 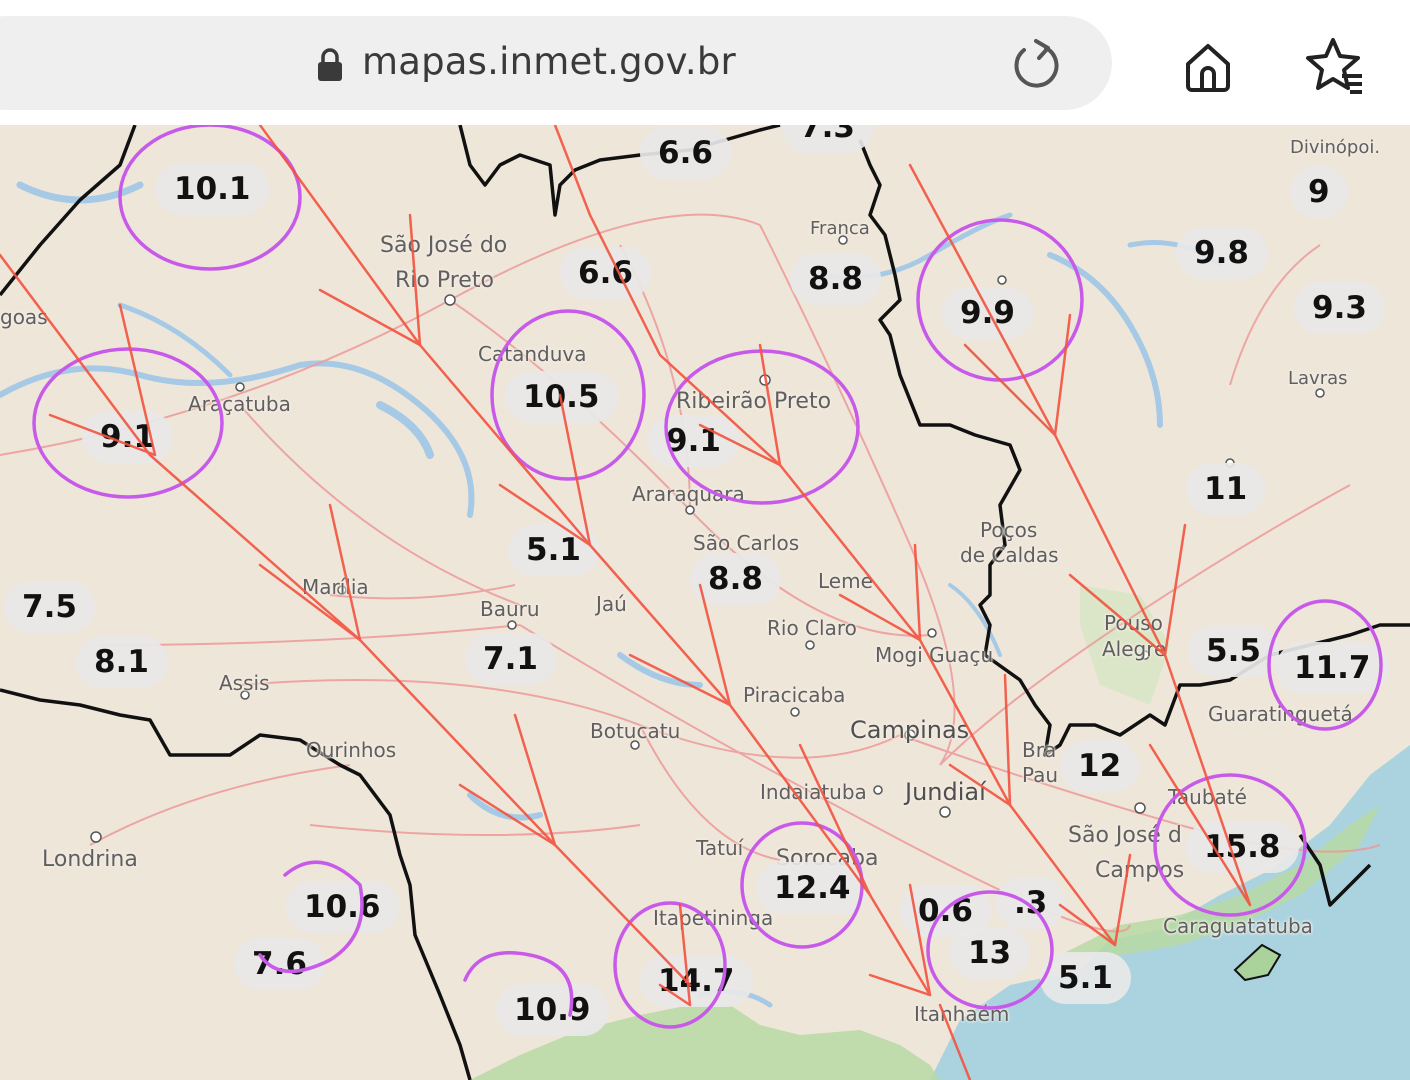 I want to click on value-pill: 9.8, so click(x=1221, y=253).